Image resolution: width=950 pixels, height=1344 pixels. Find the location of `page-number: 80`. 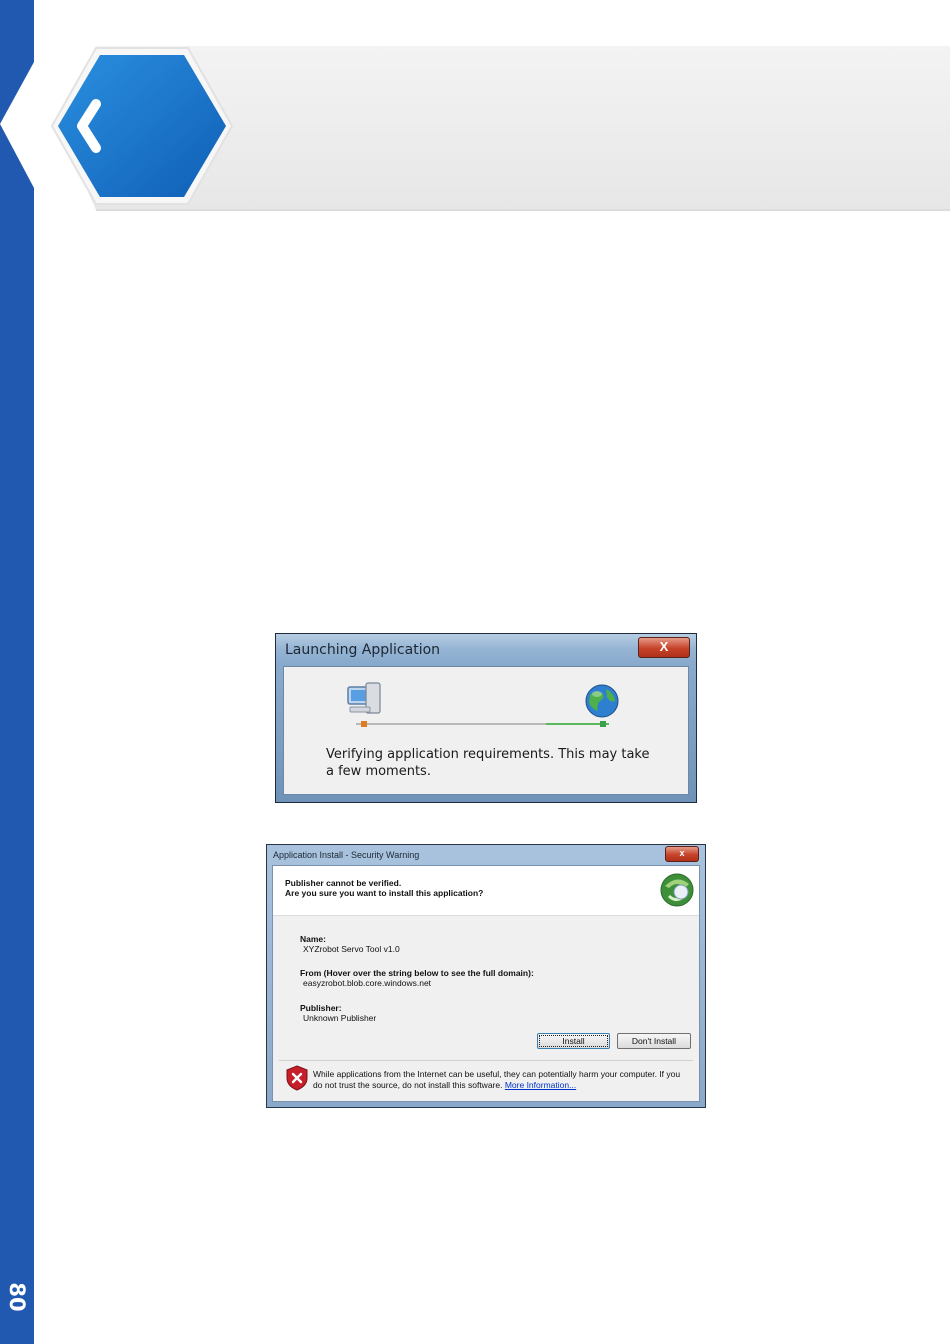

page-number: 80 is located at coordinates (17, 1297).